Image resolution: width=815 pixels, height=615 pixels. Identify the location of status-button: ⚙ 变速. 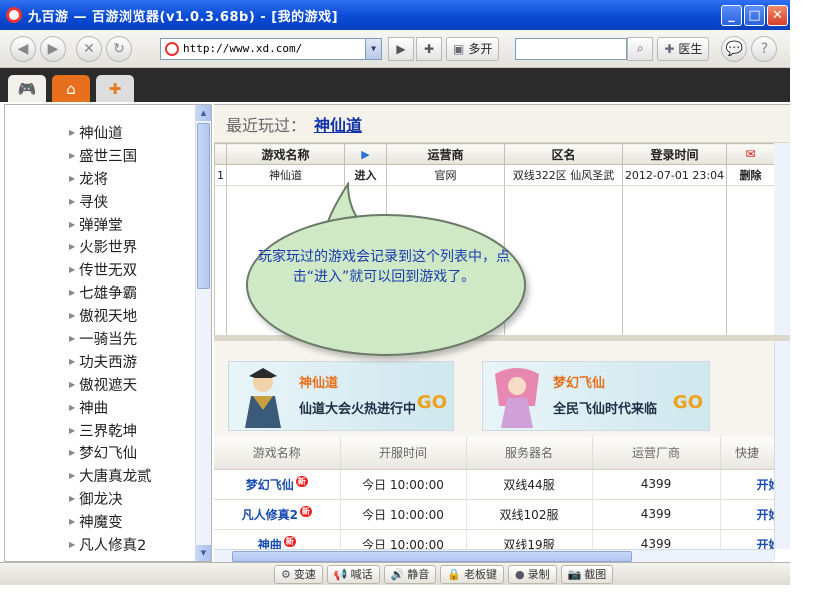
(298, 574).